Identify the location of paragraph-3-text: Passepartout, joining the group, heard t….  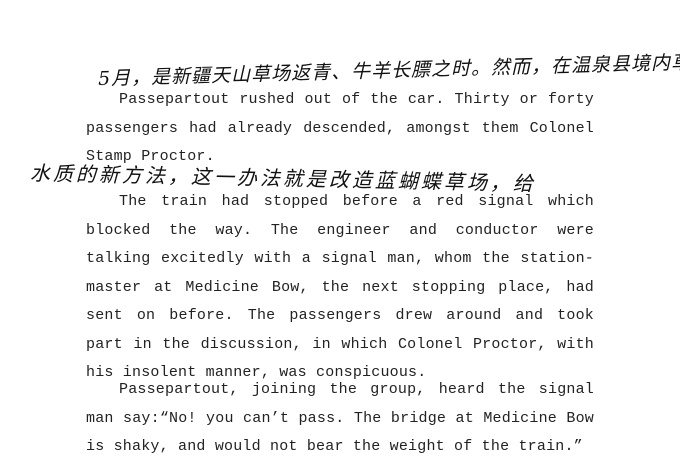
(340, 418).